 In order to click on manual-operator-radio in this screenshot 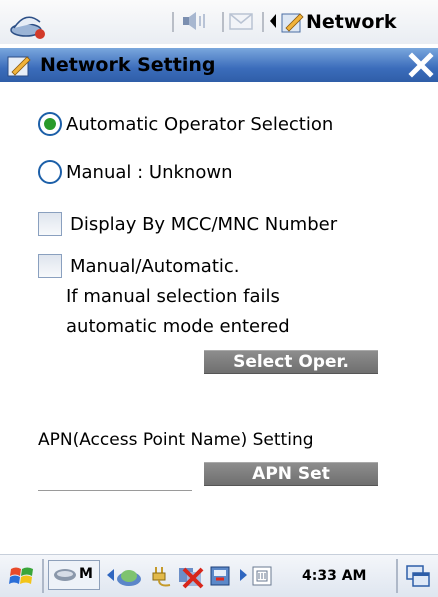, I will do `click(50, 172)`.